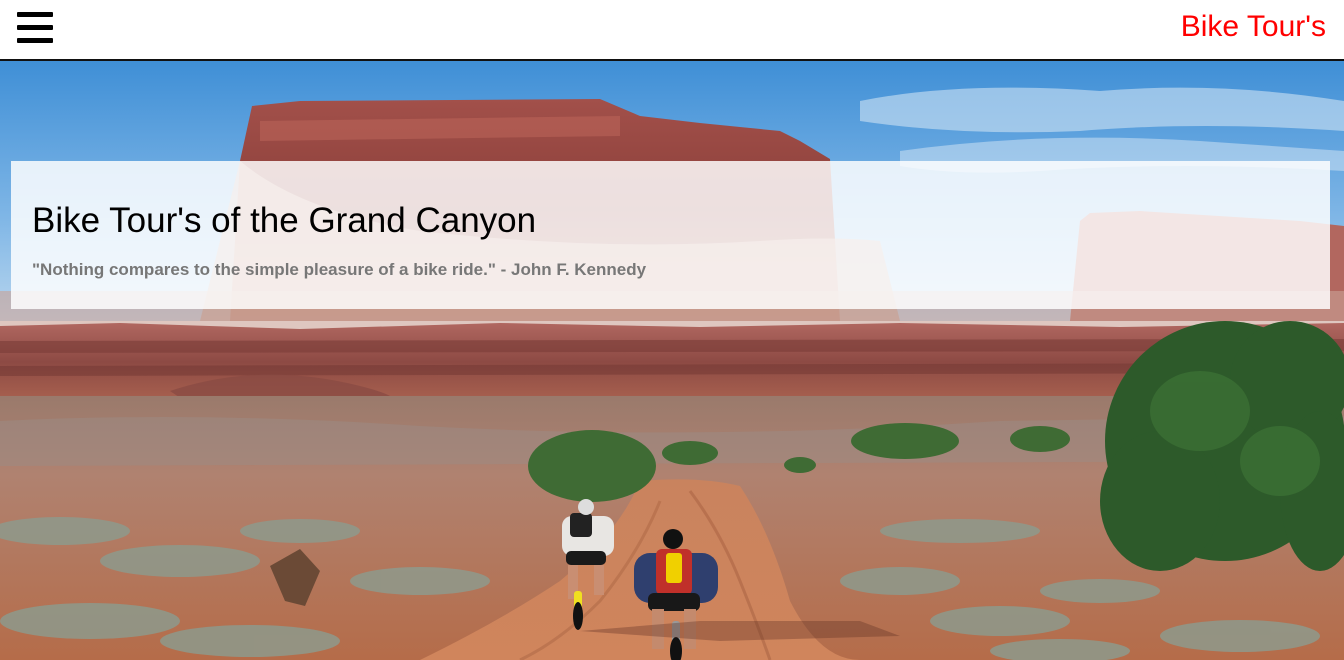 This screenshot has width=1344, height=660. I want to click on page-title: Bike Tour's of the Grand Canyon, so click(284, 220).